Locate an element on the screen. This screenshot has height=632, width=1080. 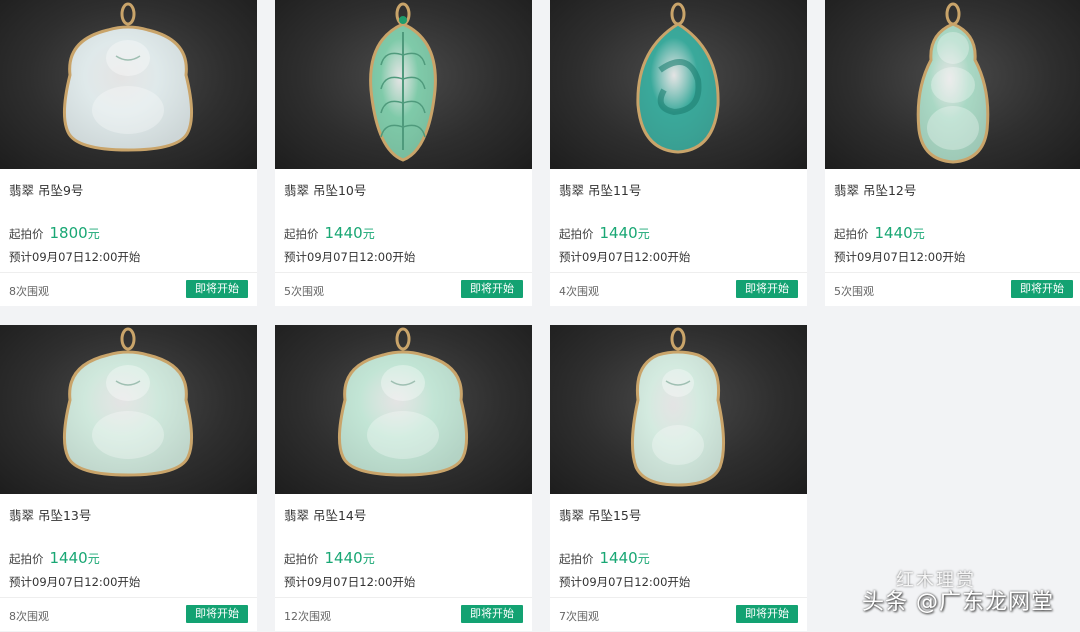
product-title: 翡翠 吊坠12号 is located at coordinates (875, 189).